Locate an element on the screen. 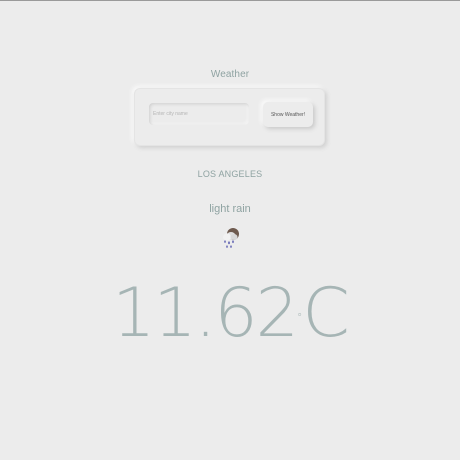 This screenshot has width=460, height=460. app-title: Weather is located at coordinates (230, 74).